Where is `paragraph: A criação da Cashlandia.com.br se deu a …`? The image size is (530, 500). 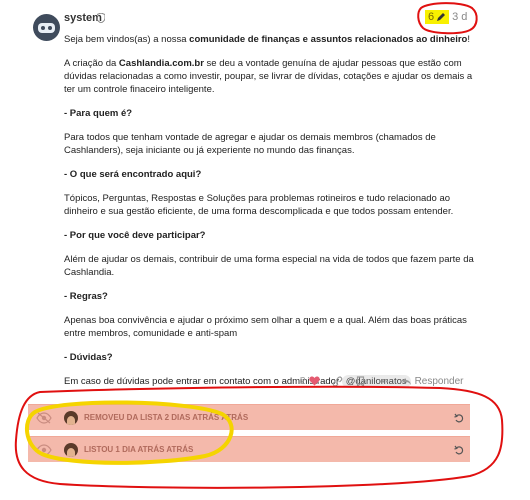
paragraph: A criação da Cashlandia.com.br se deu a … is located at coordinates (268, 76).